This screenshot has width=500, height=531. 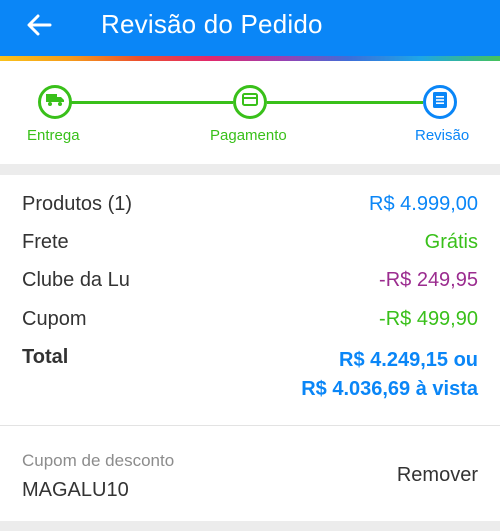 What do you see at coordinates (408, 360) in the screenshot?
I see `total-installment-price: R$ 4.249,15 ou` at bounding box center [408, 360].